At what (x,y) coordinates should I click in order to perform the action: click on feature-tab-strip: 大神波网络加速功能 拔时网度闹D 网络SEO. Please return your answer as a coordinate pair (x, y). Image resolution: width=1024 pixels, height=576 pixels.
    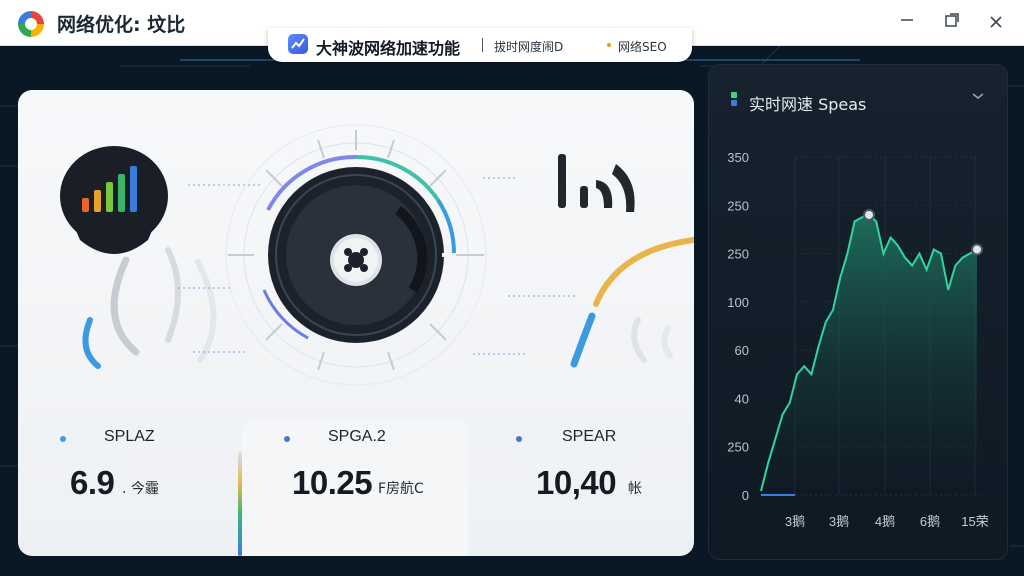
    Looking at the image, I should click on (480, 45).